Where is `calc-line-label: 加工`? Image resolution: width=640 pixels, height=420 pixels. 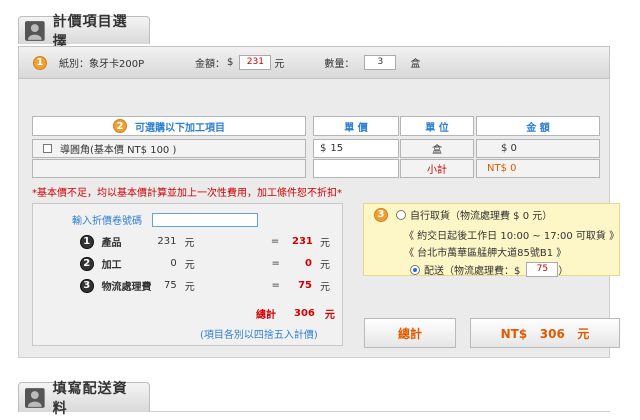 calc-line-label: 加工 is located at coordinates (111, 265).